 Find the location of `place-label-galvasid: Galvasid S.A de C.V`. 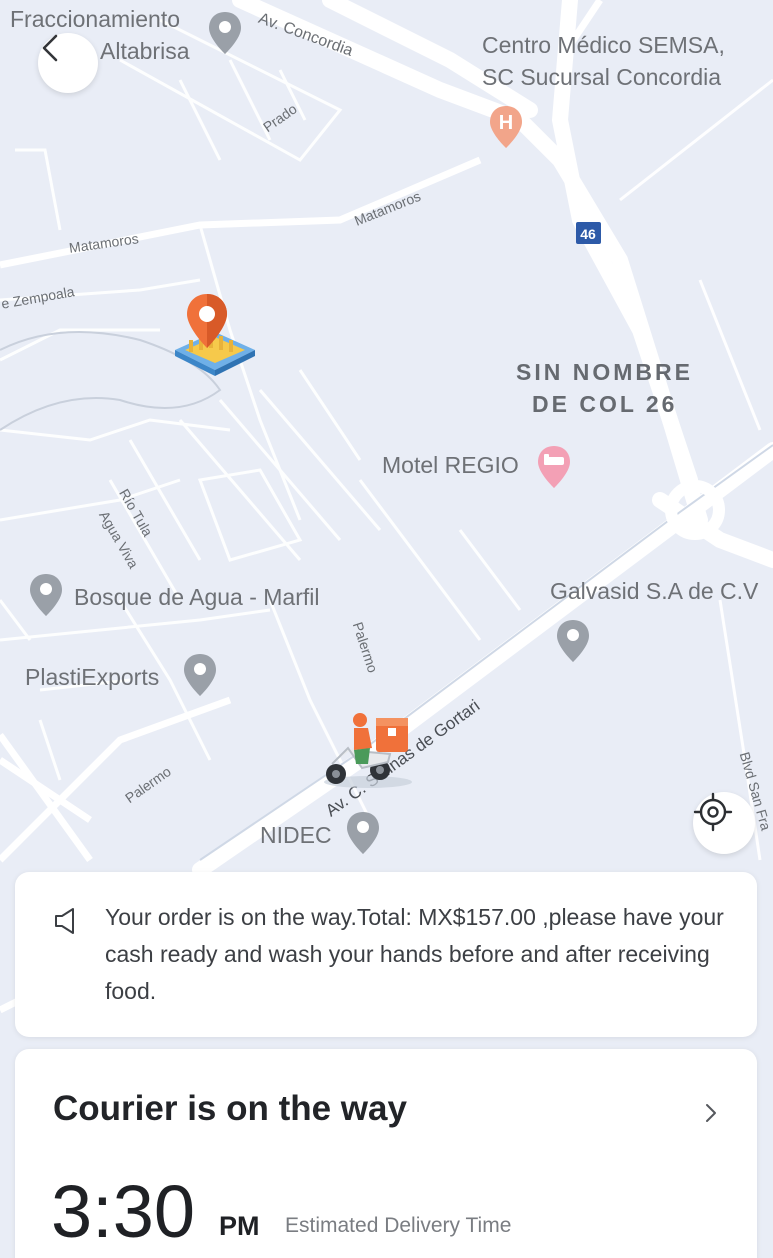

place-label-galvasid: Galvasid S.A de C.V is located at coordinates (654, 591).